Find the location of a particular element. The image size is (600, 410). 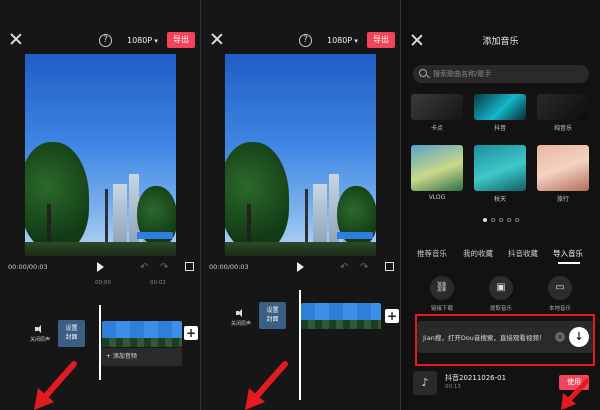

carousel-dots is located at coordinates (500, 220).